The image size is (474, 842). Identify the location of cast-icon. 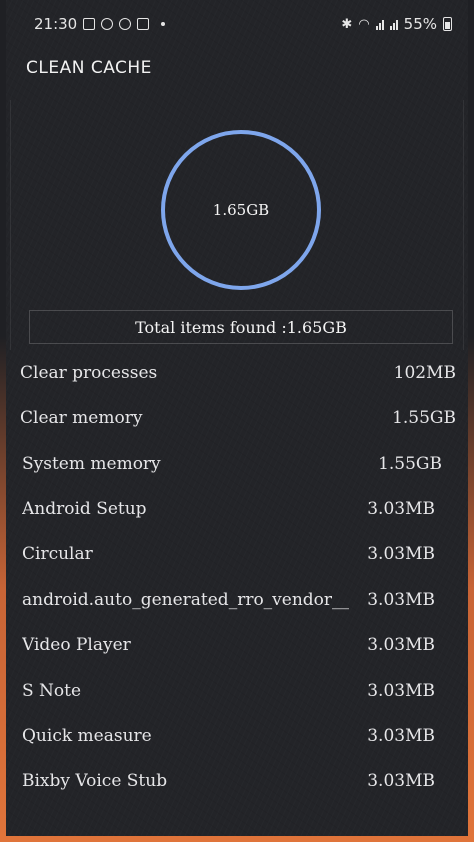
(143, 24).